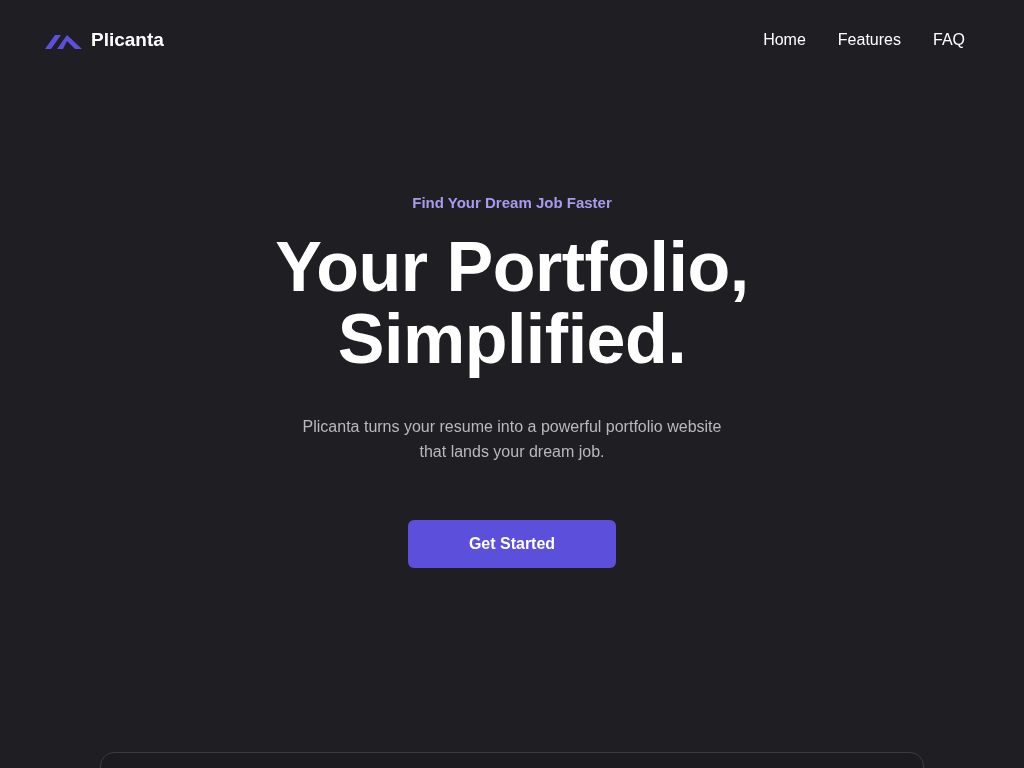 The width and height of the screenshot is (1024, 768). Describe the element at coordinates (869, 40) in the screenshot. I see `nav-link: Features` at that location.